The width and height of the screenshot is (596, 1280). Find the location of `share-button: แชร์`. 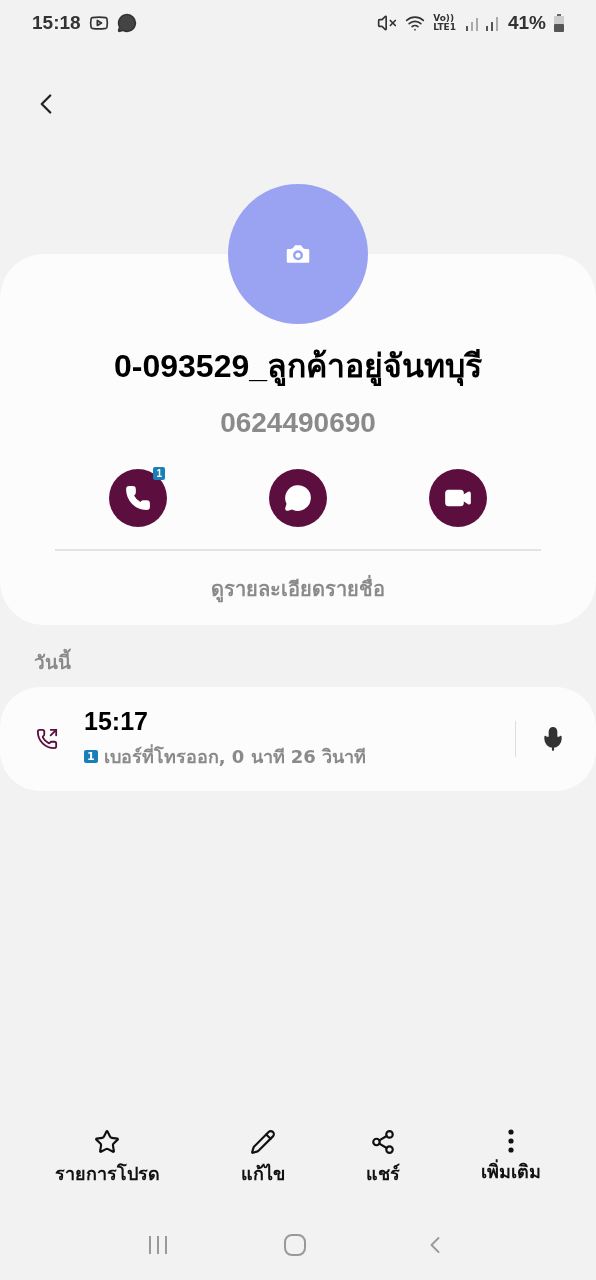

share-button: แชร์ is located at coordinates (383, 1158).